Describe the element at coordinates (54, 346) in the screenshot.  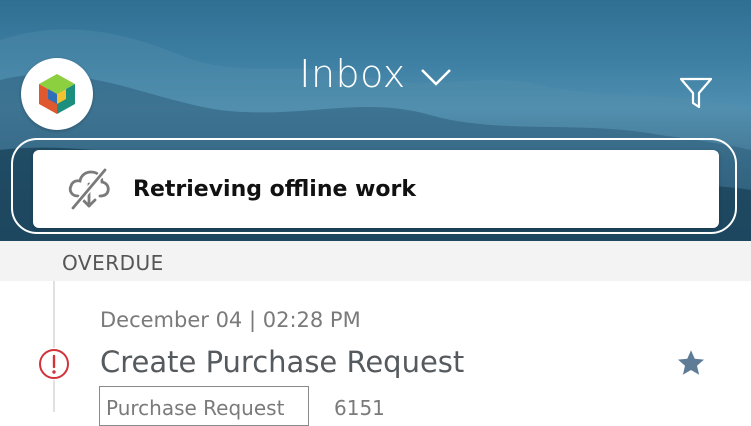
I see `timeline-line` at that location.